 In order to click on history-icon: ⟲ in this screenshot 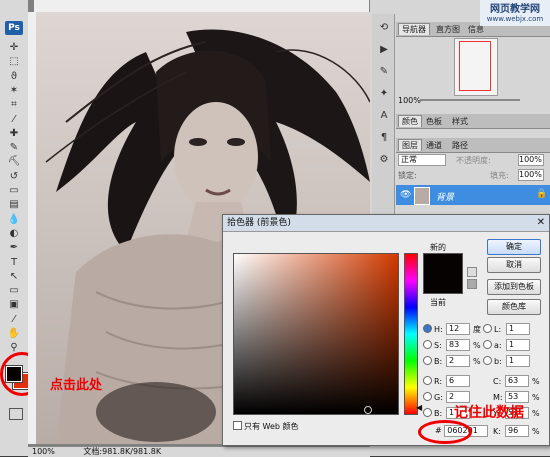, I will do `click(384, 28)`.